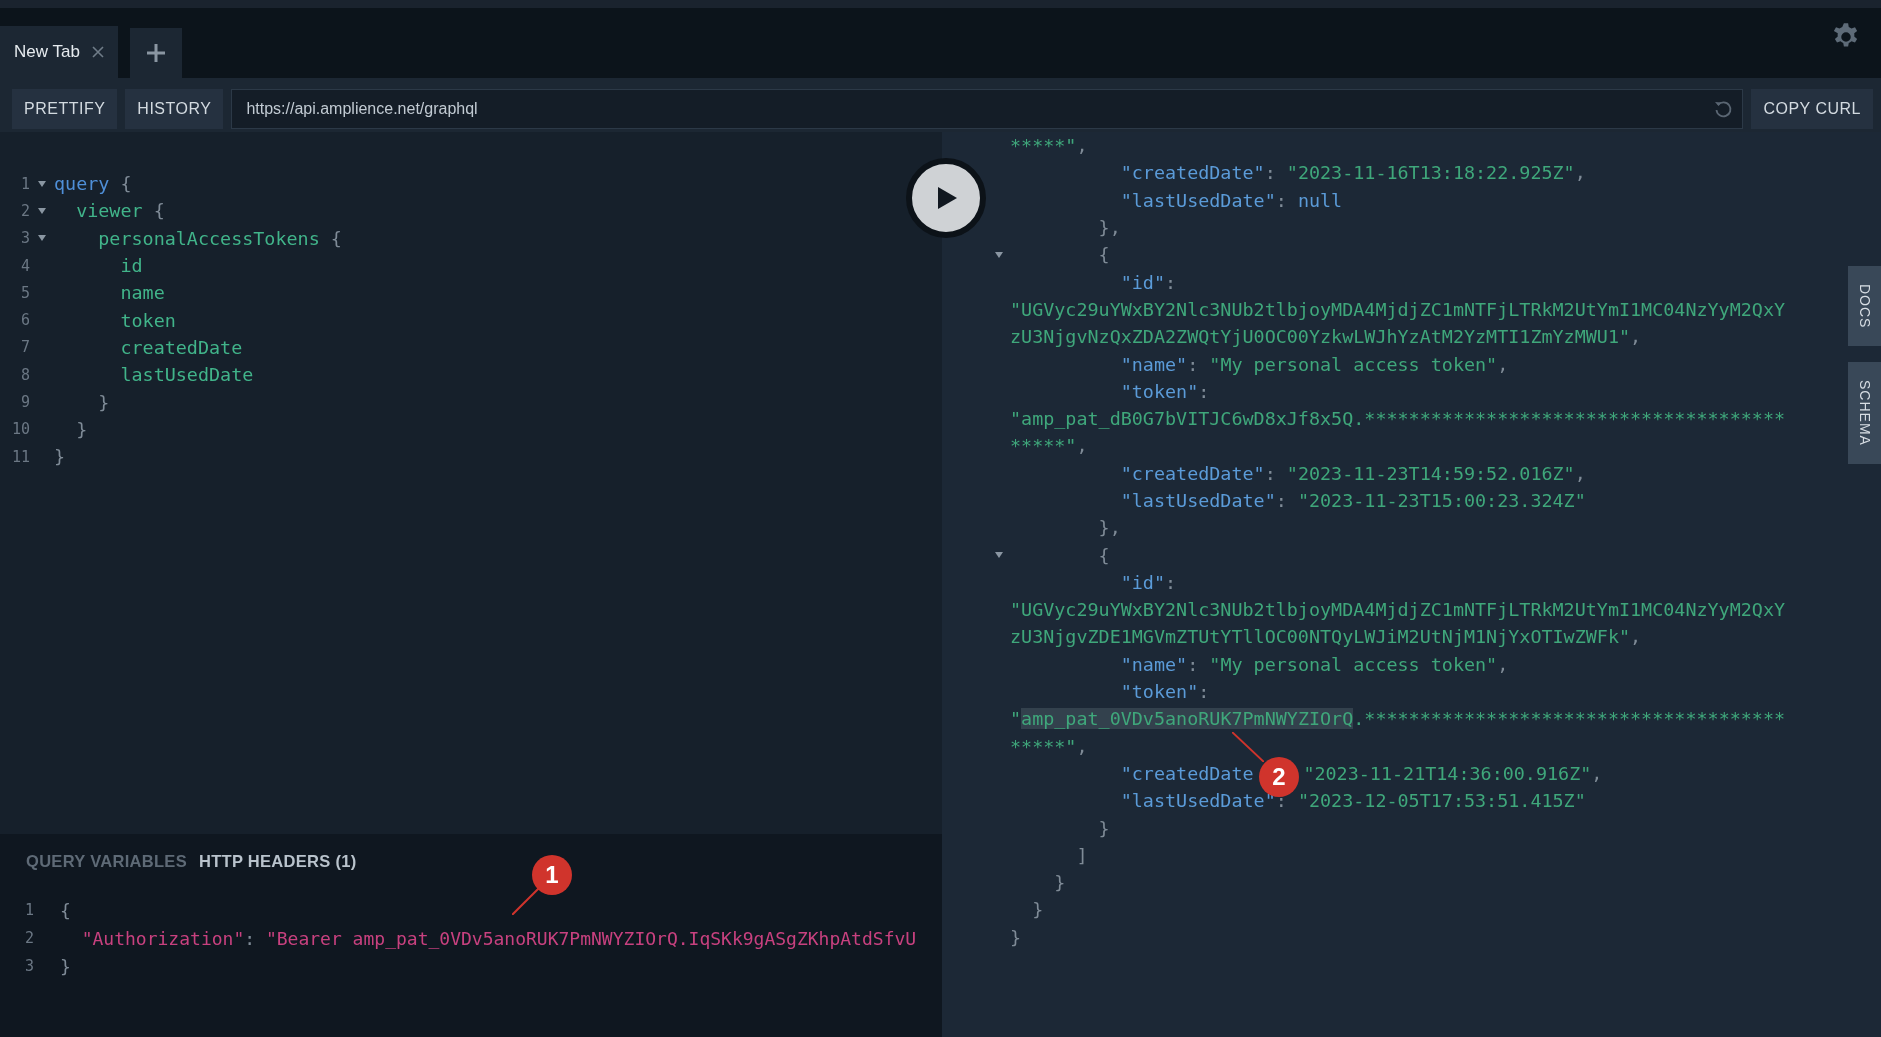 Image resolution: width=1881 pixels, height=1037 pixels. Describe the element at coordinates (1326, 337) in the screenshot. I see `code-line: zU3NjgvNzQxZDA2ZWQtYjU0OC00YzkwLWJhYzAtM2YzMTI1ZmYzMWU1",` at that location.